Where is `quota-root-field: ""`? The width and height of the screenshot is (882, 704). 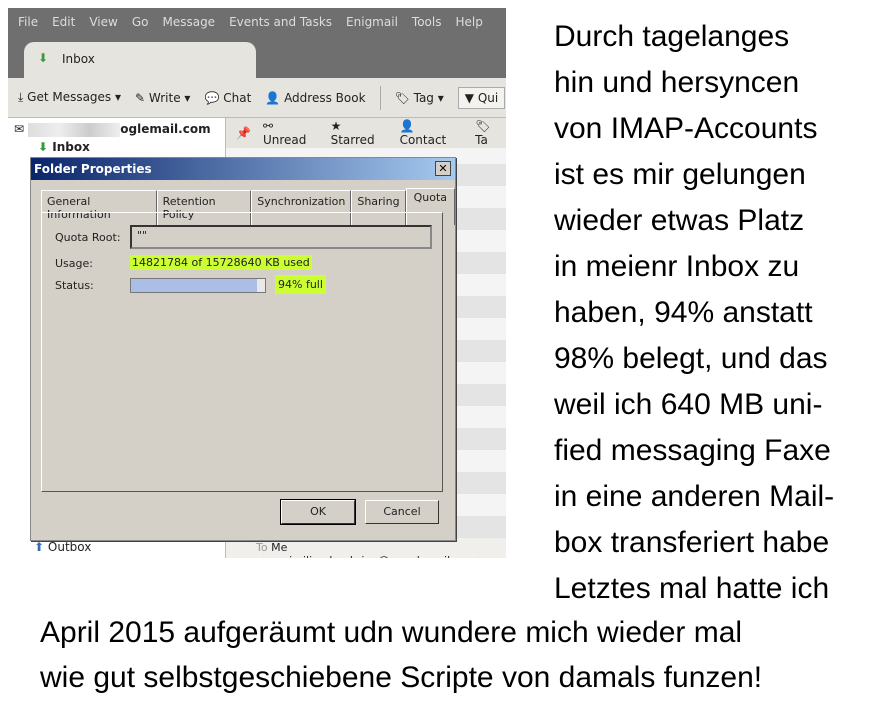 quota-root-field: "" is located at coordinates (281, 237).